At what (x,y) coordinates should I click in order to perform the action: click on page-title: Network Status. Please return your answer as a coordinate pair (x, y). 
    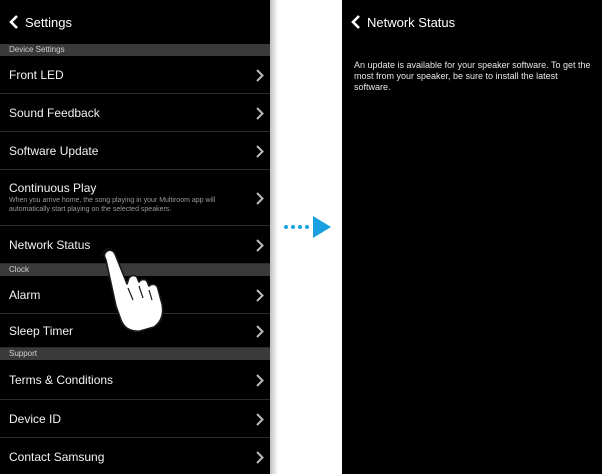
    Looking at the image, I should click on (411, 22).